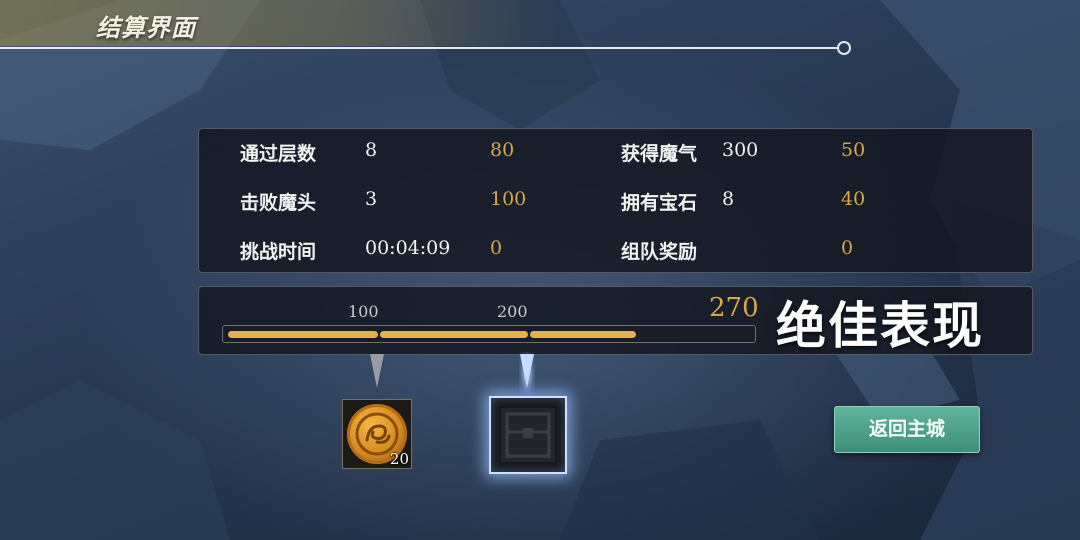 The image size is (1080, 540). I want to click on total-score: 270, so click(734, 308).